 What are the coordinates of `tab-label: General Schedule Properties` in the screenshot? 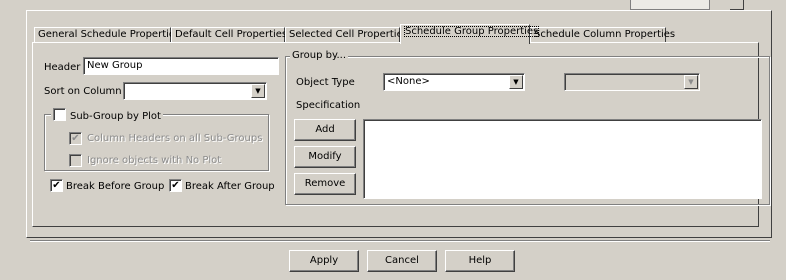 It's located at (109, 34).